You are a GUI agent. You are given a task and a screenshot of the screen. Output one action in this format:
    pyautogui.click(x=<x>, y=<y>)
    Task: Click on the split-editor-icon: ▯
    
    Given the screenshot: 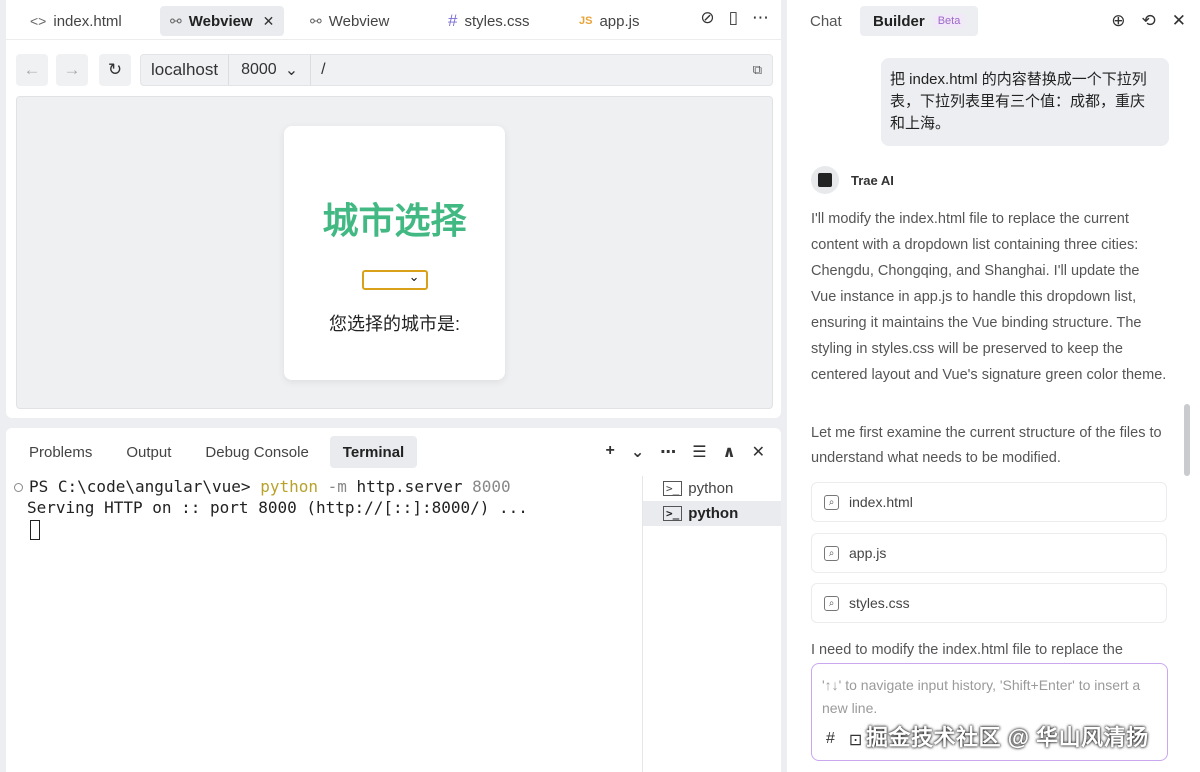 What is the action you would take?
    pyautogui.click(x=733, y=18)
    